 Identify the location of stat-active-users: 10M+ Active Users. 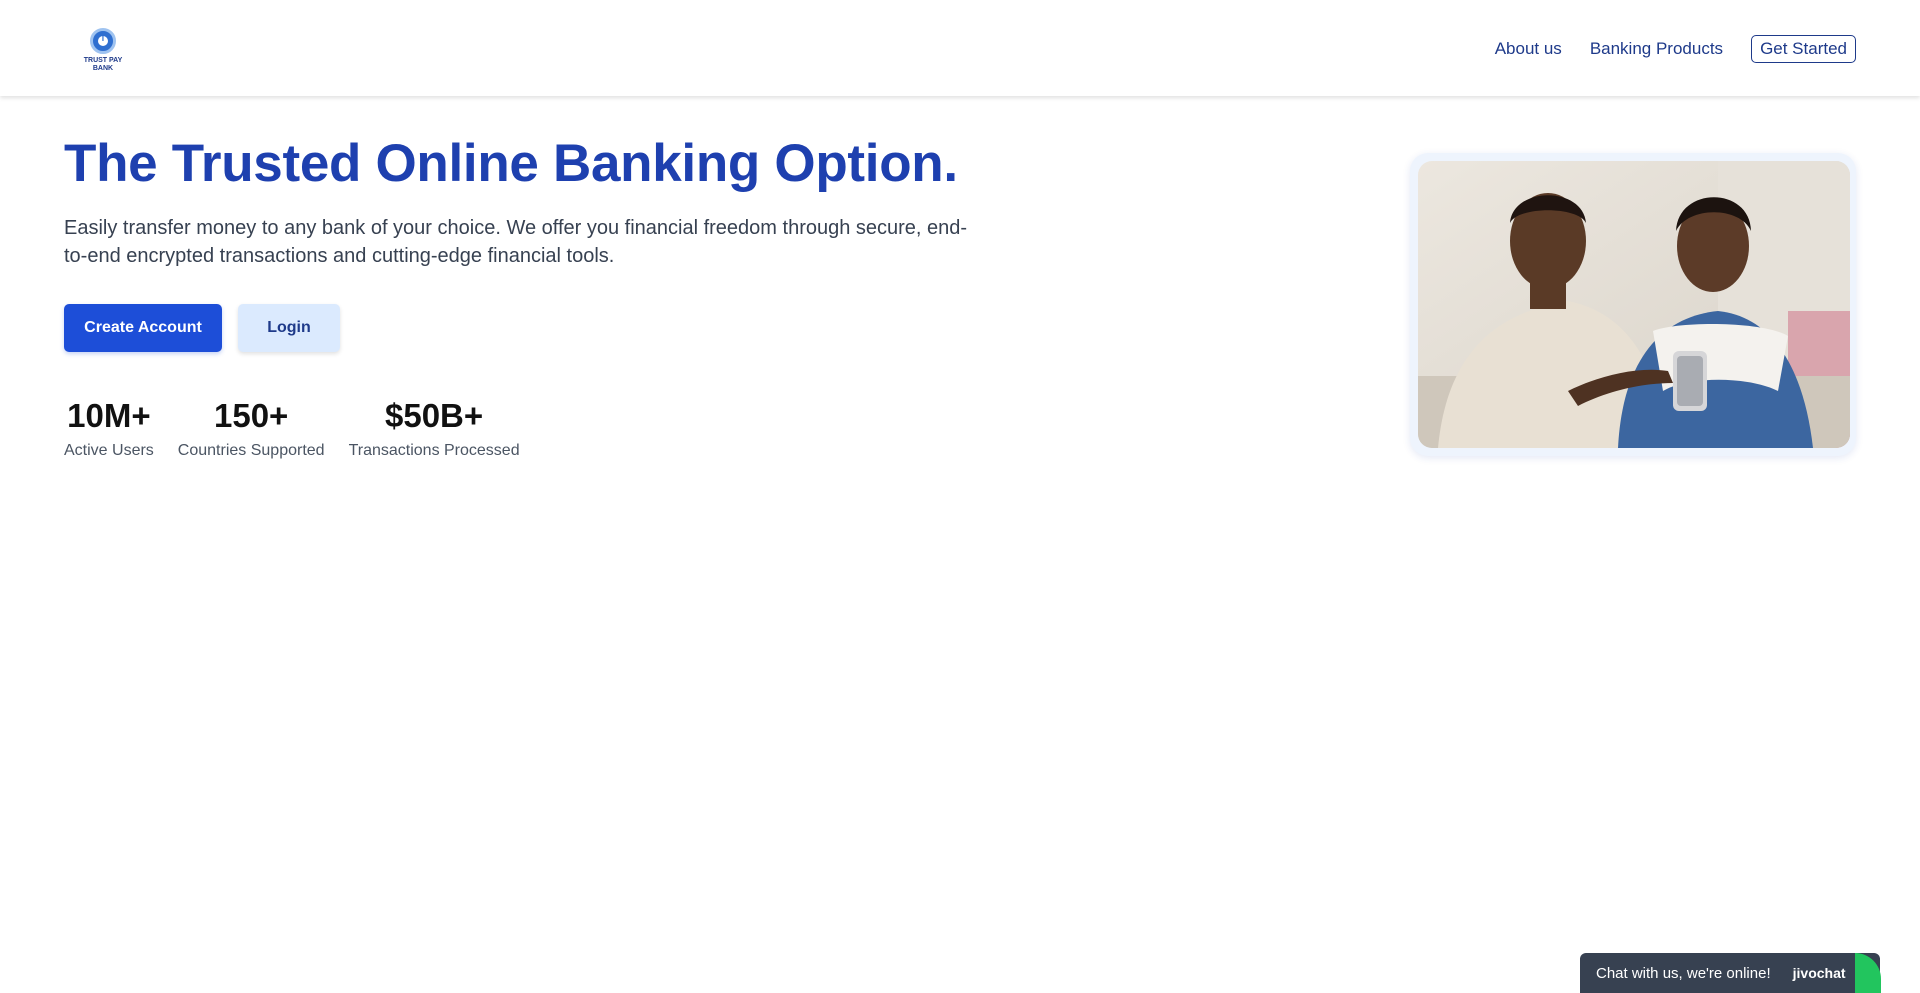
(109, 428).